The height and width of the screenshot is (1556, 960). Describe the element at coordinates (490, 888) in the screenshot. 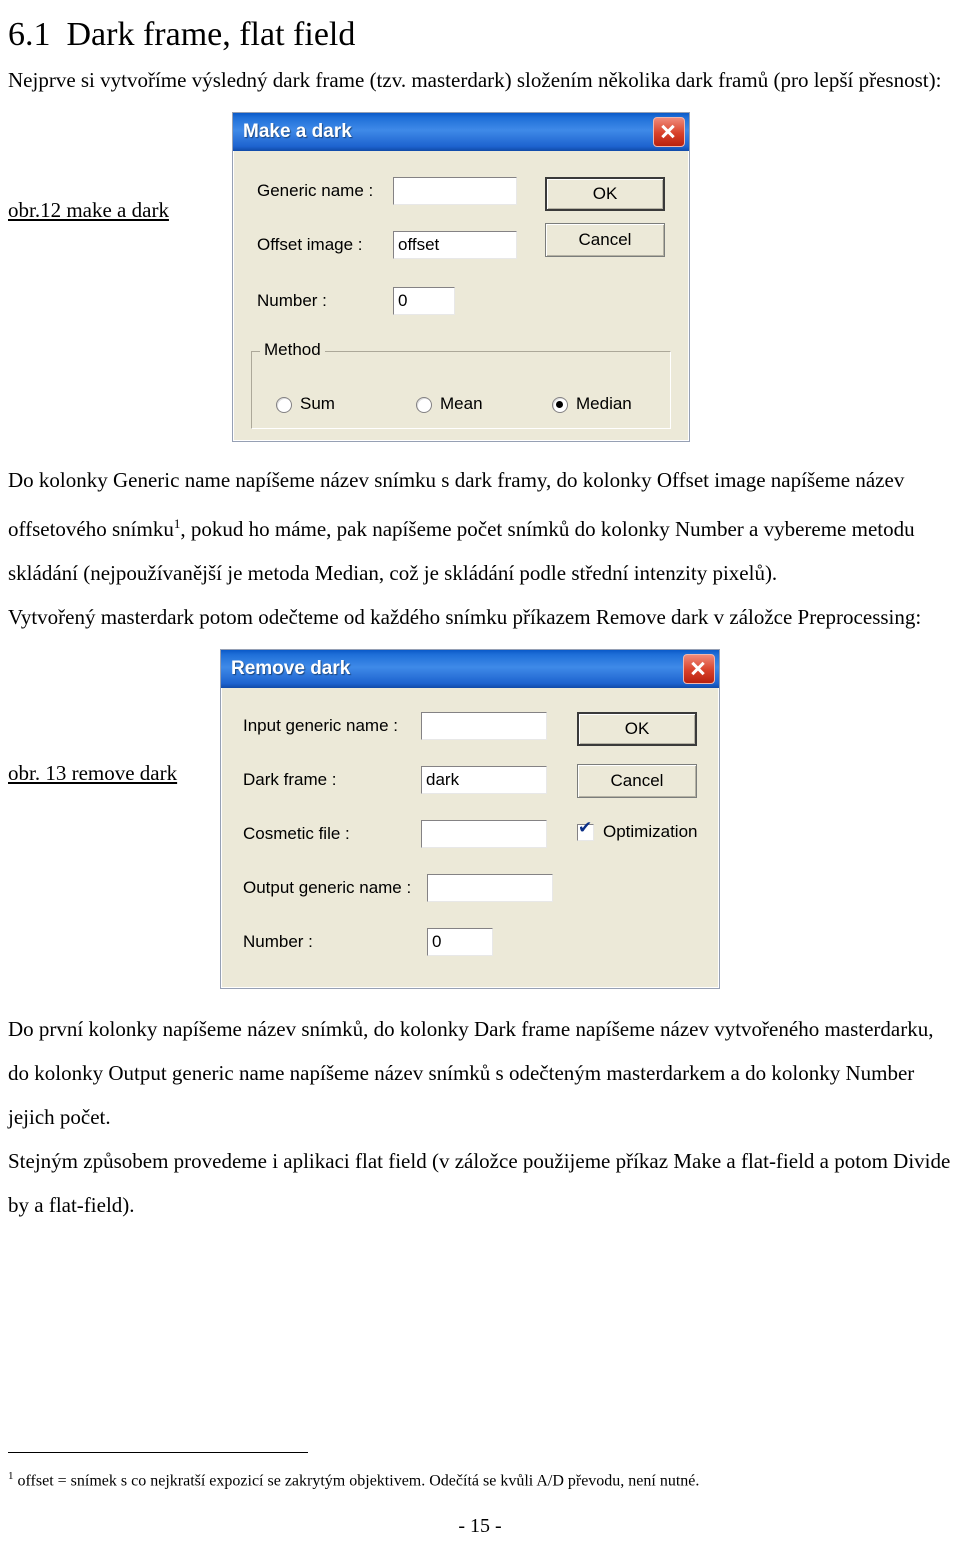

I see `output-generic-name-input` at that location.